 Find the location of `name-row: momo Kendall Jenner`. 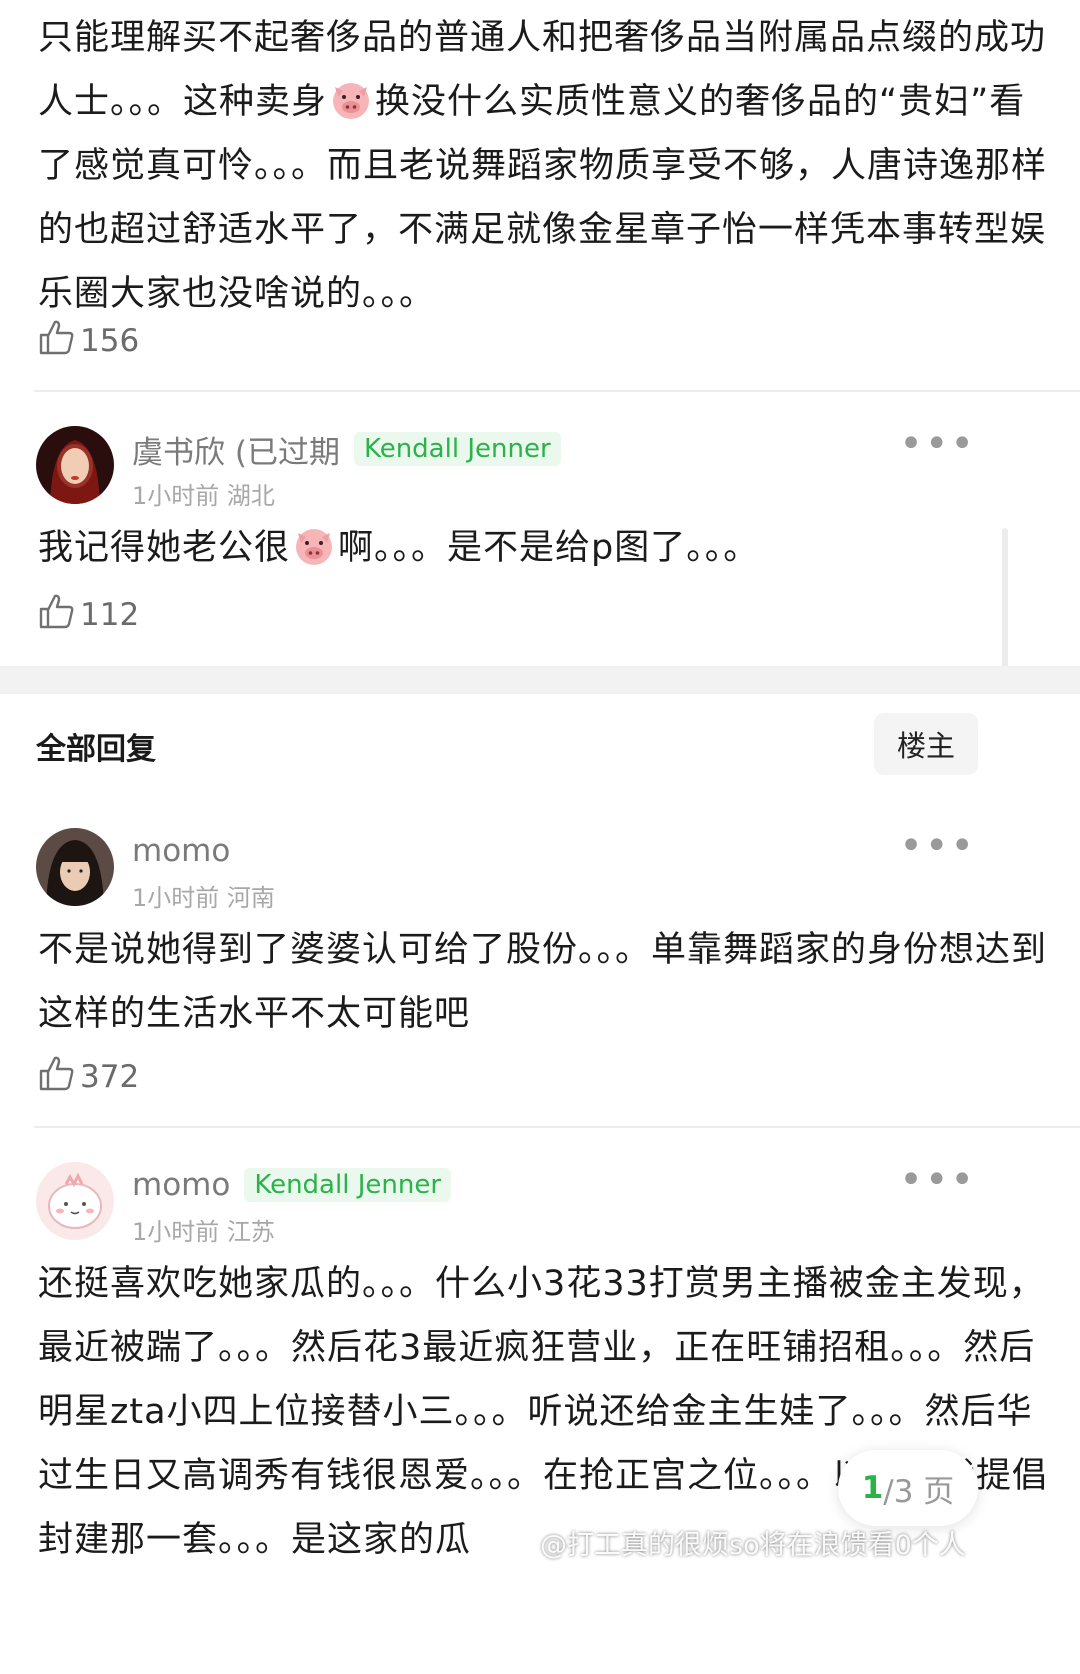

name-row: momo Kendall Jenner is located at coordinates (292, 1185).